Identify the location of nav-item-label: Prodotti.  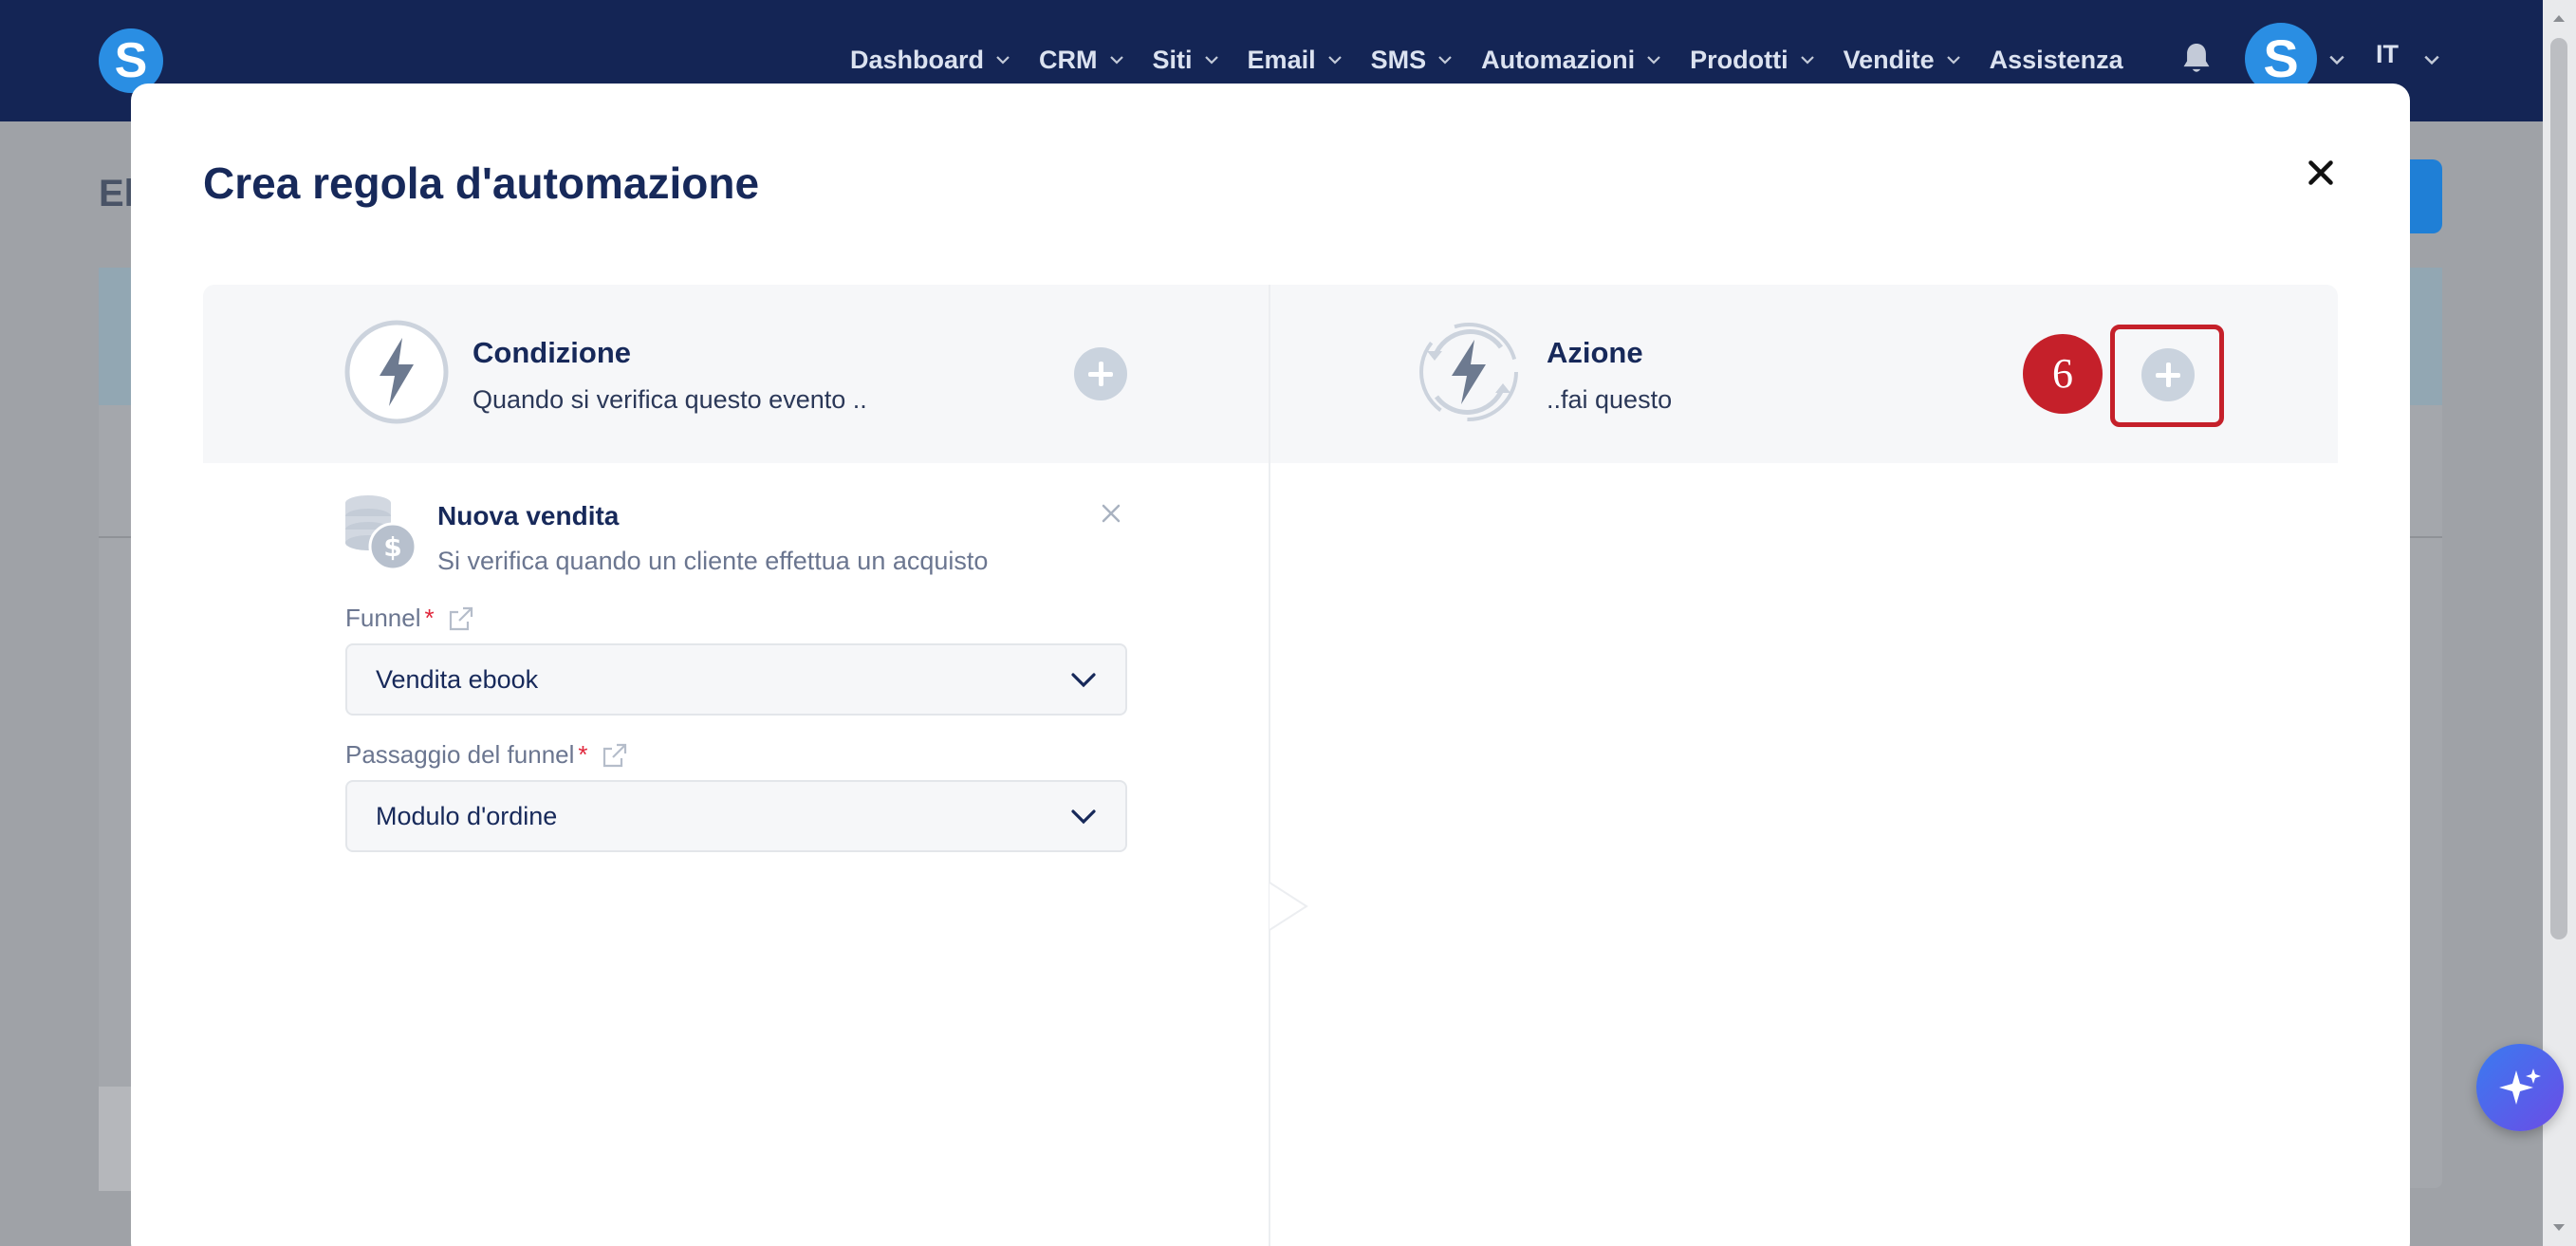
(1739, 60).